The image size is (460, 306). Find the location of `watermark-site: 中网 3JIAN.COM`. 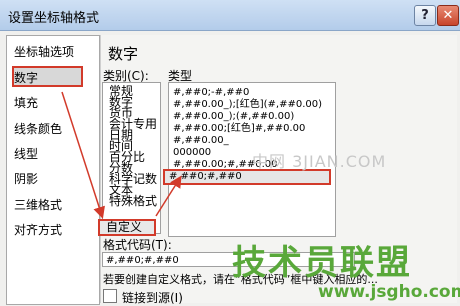

watermark-site: 中网 3JIAN.COM is located at coordinates (319, 161).